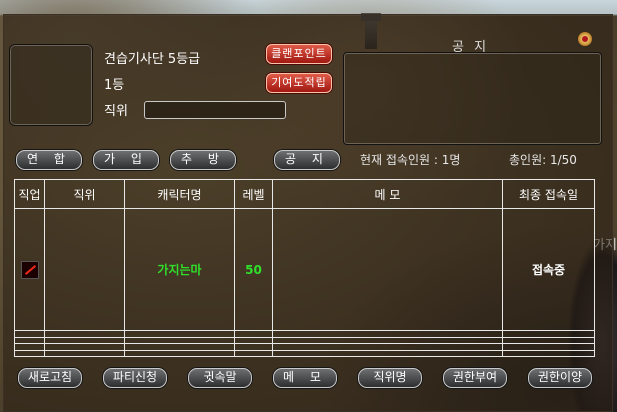 The image size is (617, 412). I want to click on notice-button: 공 지, so click(307, 160).